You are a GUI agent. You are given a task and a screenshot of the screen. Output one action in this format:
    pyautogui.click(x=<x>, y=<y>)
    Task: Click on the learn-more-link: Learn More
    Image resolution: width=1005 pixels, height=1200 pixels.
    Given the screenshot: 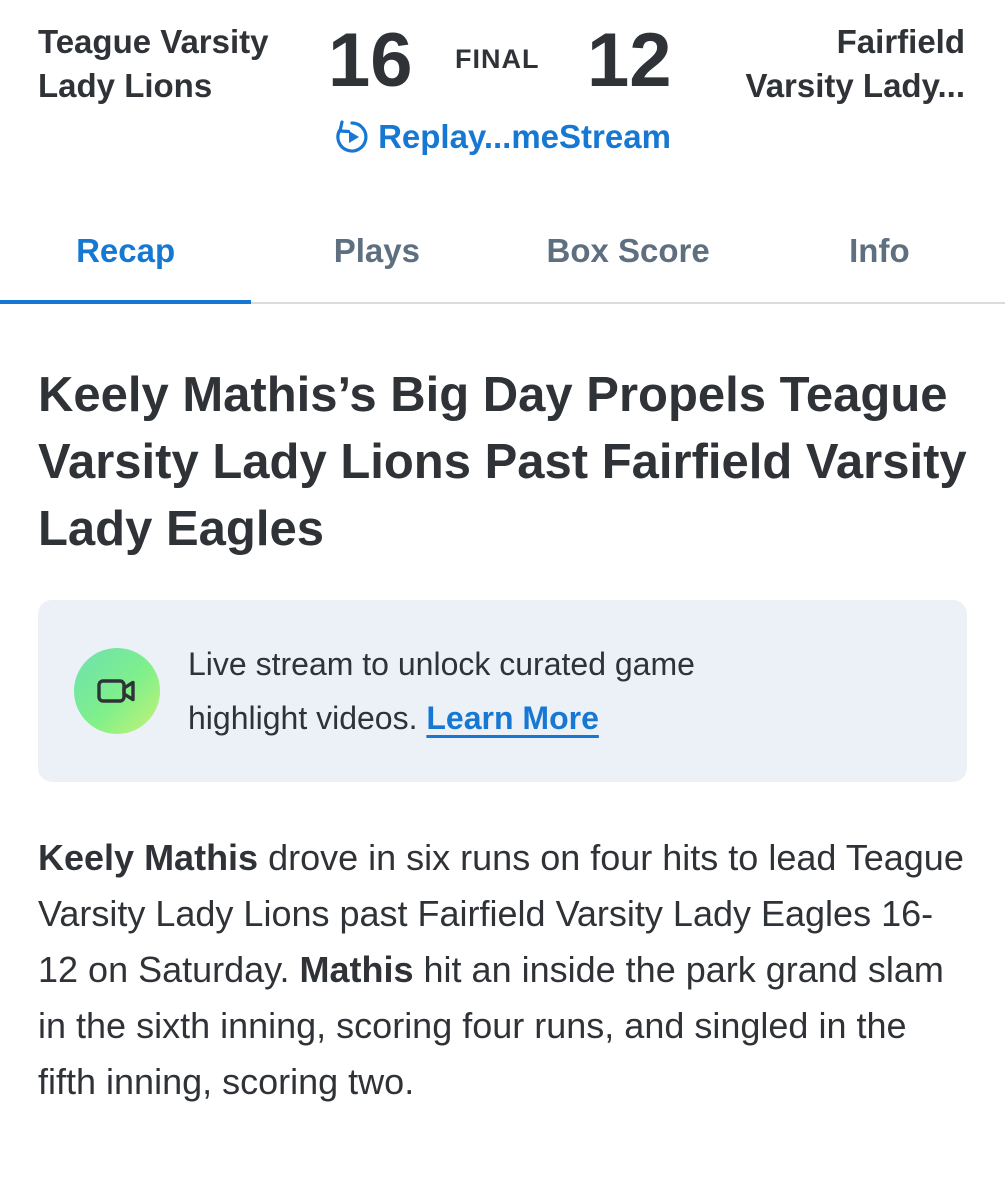 What is the action you would take?
    pyautogui.click(x=512, y=718)
    